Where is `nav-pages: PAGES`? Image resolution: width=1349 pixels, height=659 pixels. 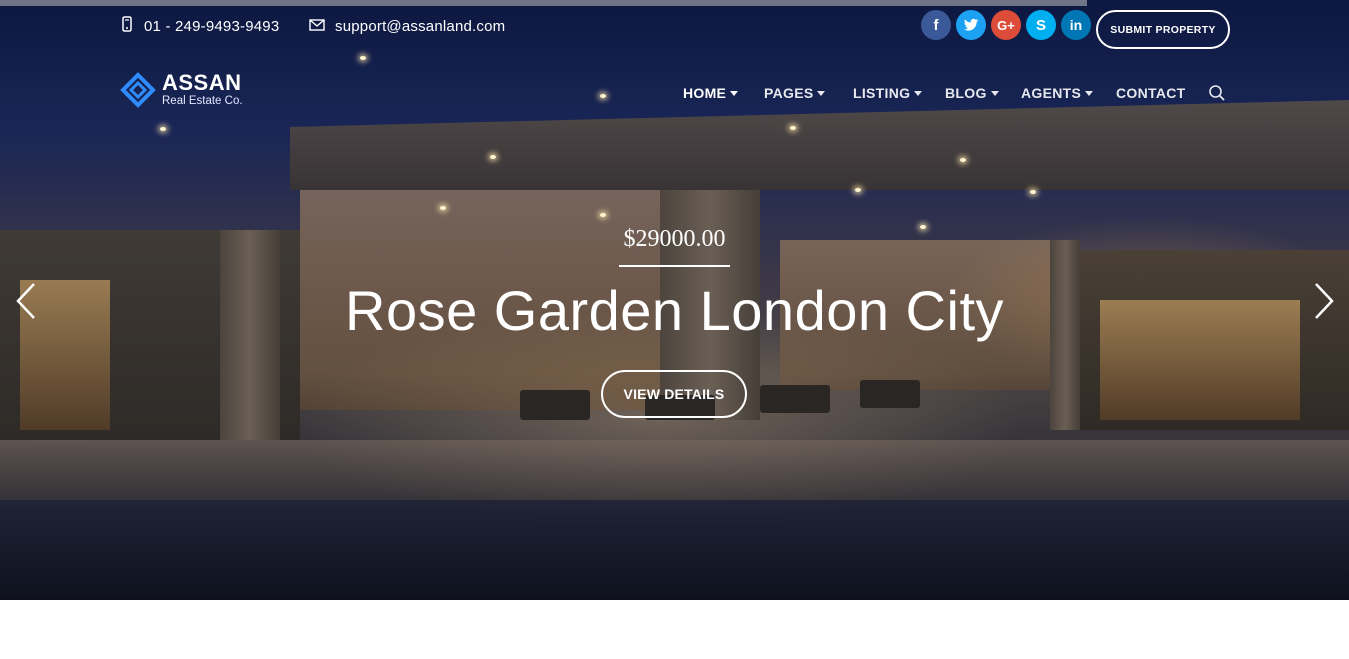
nav-pages: PAGES is located at coordinates (795, 93).